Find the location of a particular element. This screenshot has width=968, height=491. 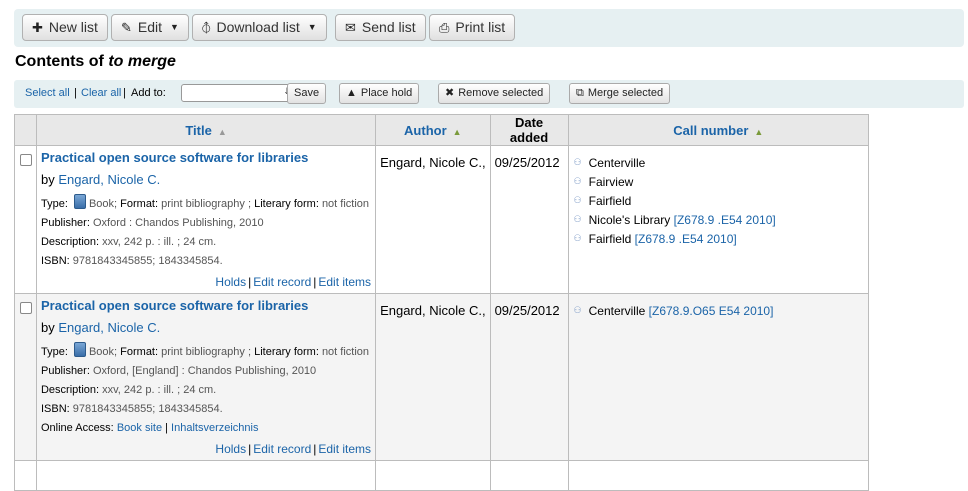

author-column-header: Author ▲︎ is located at coordinates (433, 130).